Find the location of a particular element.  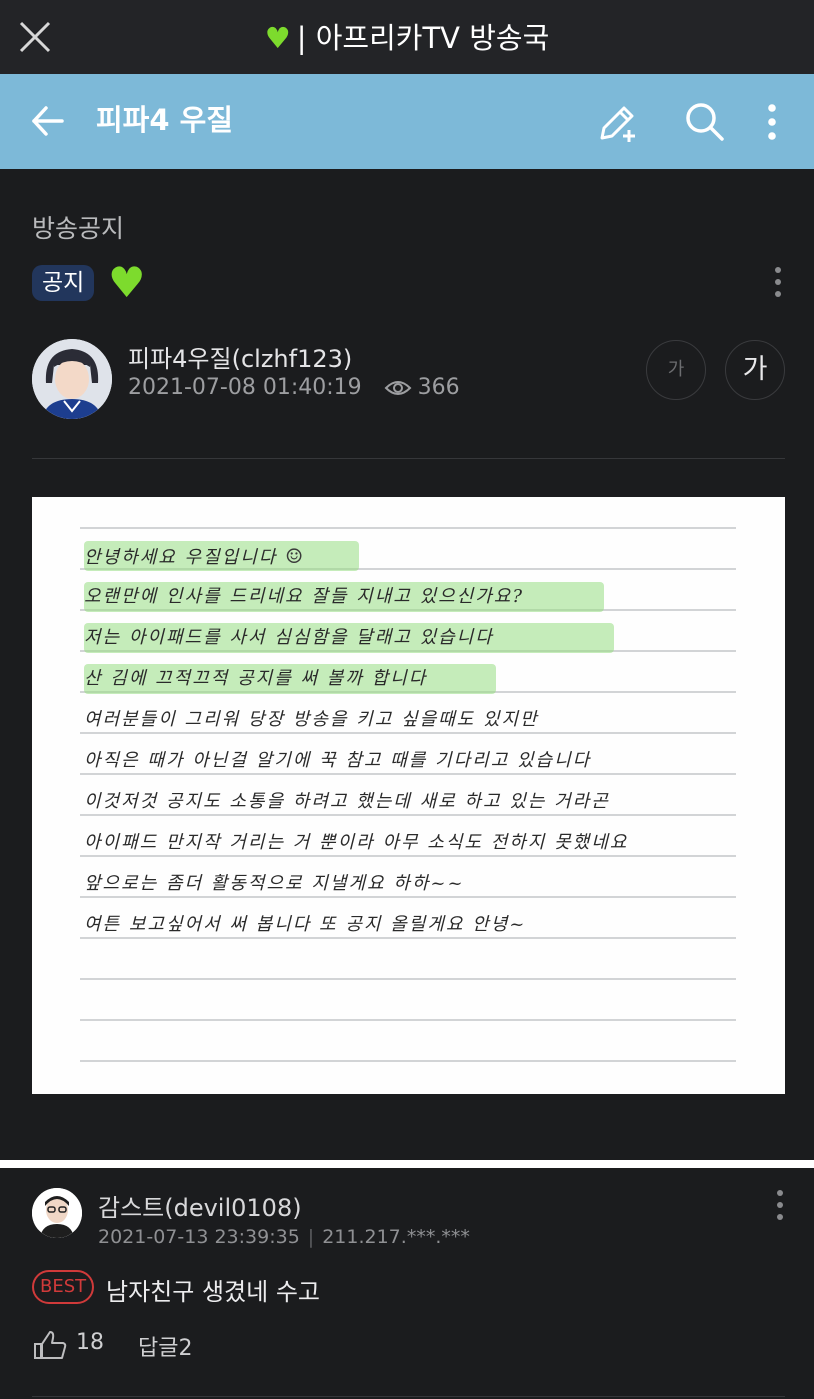

window-title: ♥ | 아프리카TV 방송국 is located at coordinates (407, 38).